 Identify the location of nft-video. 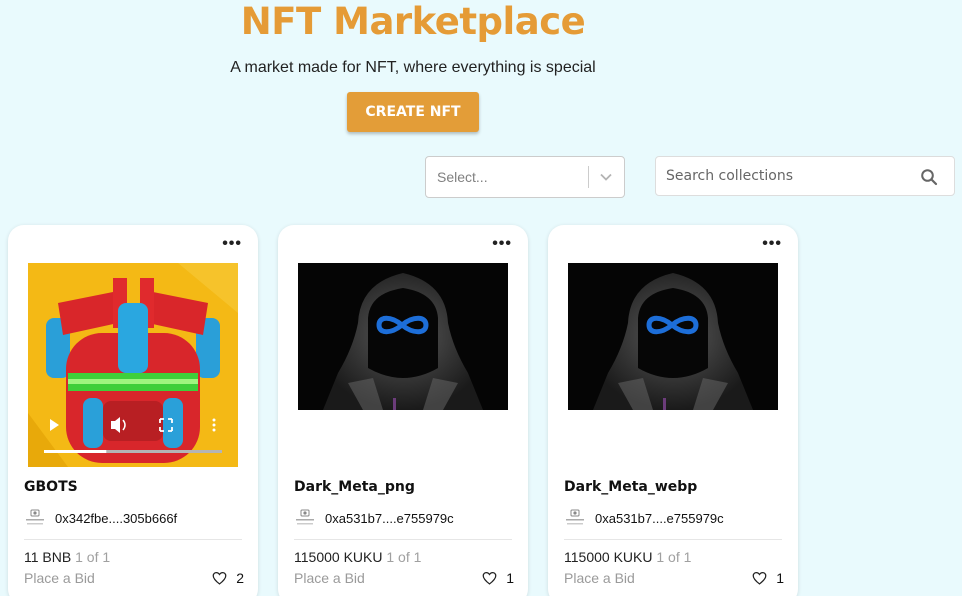
(133, 365).